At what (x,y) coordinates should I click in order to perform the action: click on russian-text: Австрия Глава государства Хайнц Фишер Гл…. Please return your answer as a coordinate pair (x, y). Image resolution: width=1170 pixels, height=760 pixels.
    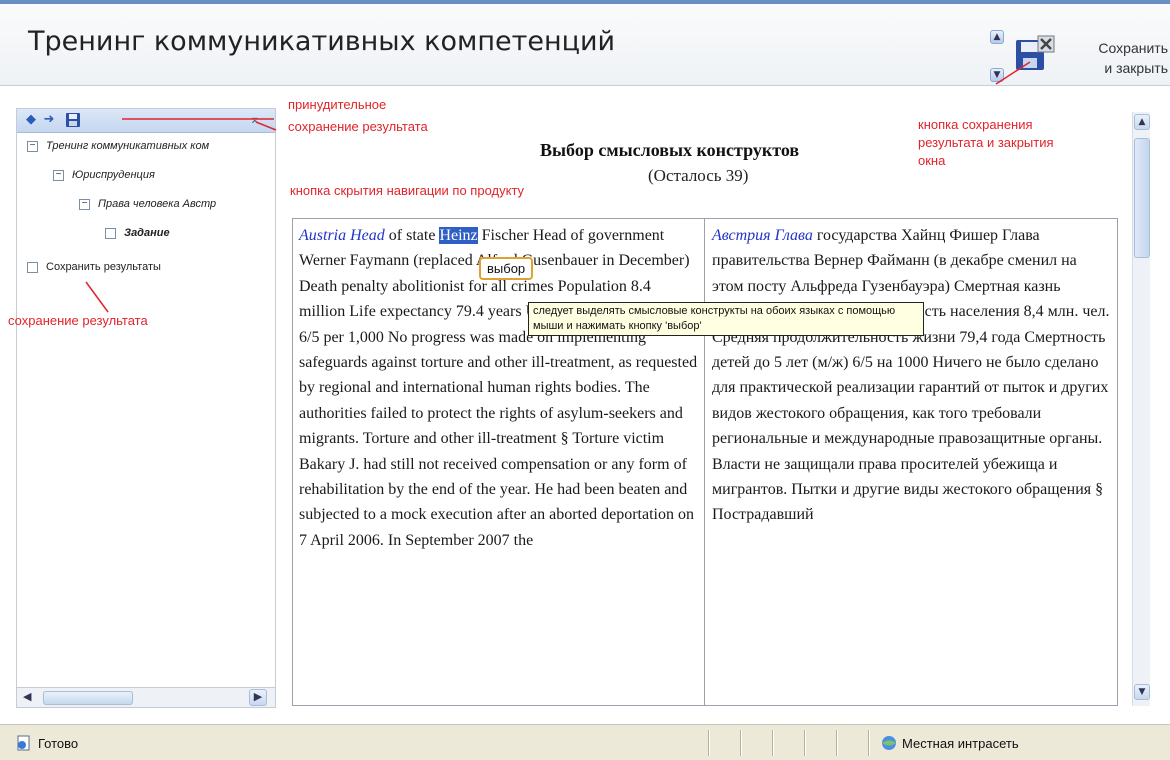
    Looking at the image, I should click on (912, 375).